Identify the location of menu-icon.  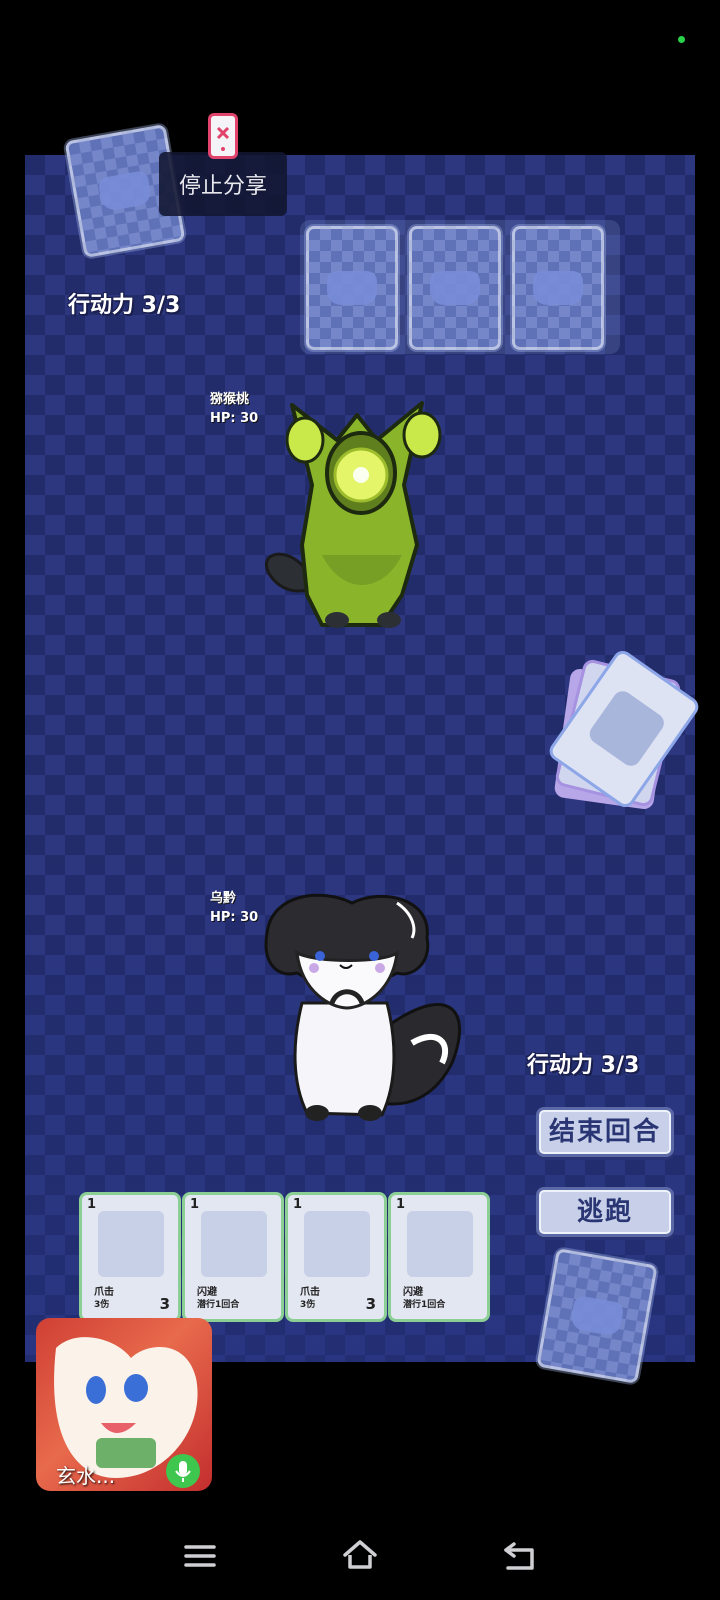
(200, 1556).